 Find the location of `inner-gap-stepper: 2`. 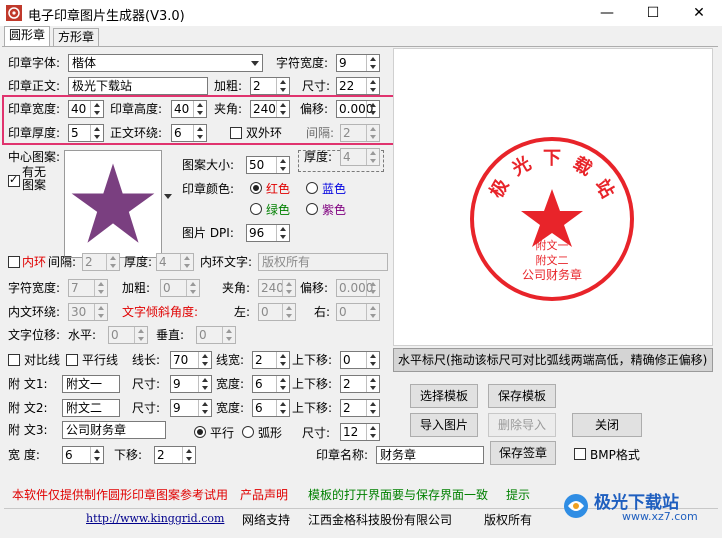

inner-gap-stepper: 2 is located at coordinates (101, 262).